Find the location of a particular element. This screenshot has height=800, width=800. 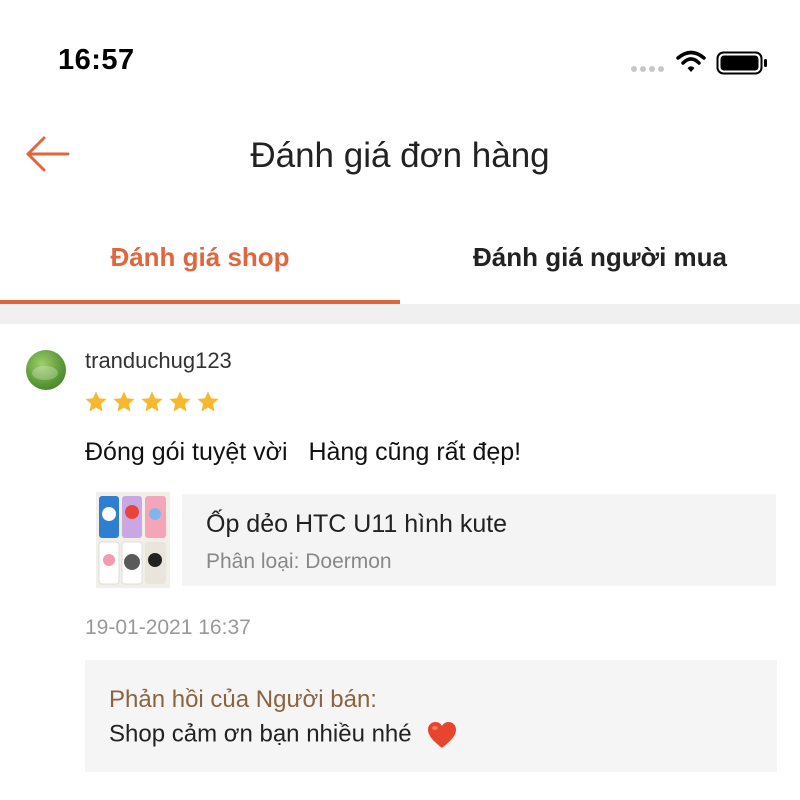

review-date: 19-01-2021 16:37 is located at coordinates (168, 627).